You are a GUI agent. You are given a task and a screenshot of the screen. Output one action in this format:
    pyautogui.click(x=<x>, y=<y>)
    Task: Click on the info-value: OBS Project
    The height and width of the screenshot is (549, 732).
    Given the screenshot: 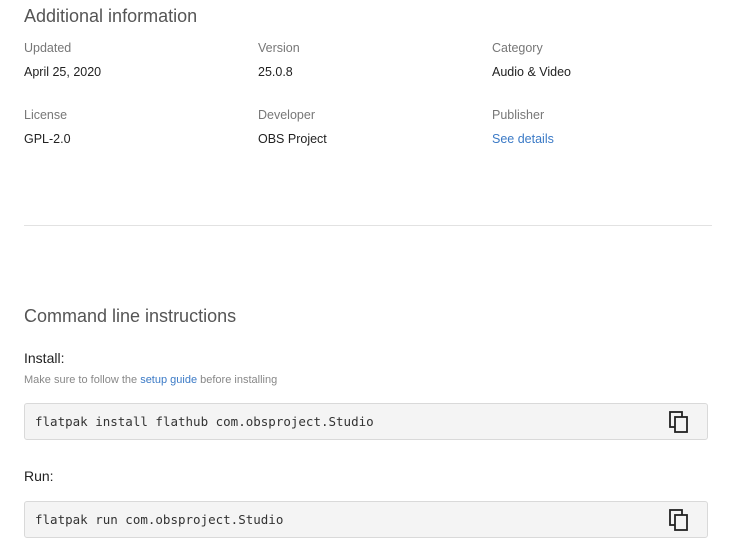 What is the action you would take?
    pyautogui.click(x=292, y=139)
    